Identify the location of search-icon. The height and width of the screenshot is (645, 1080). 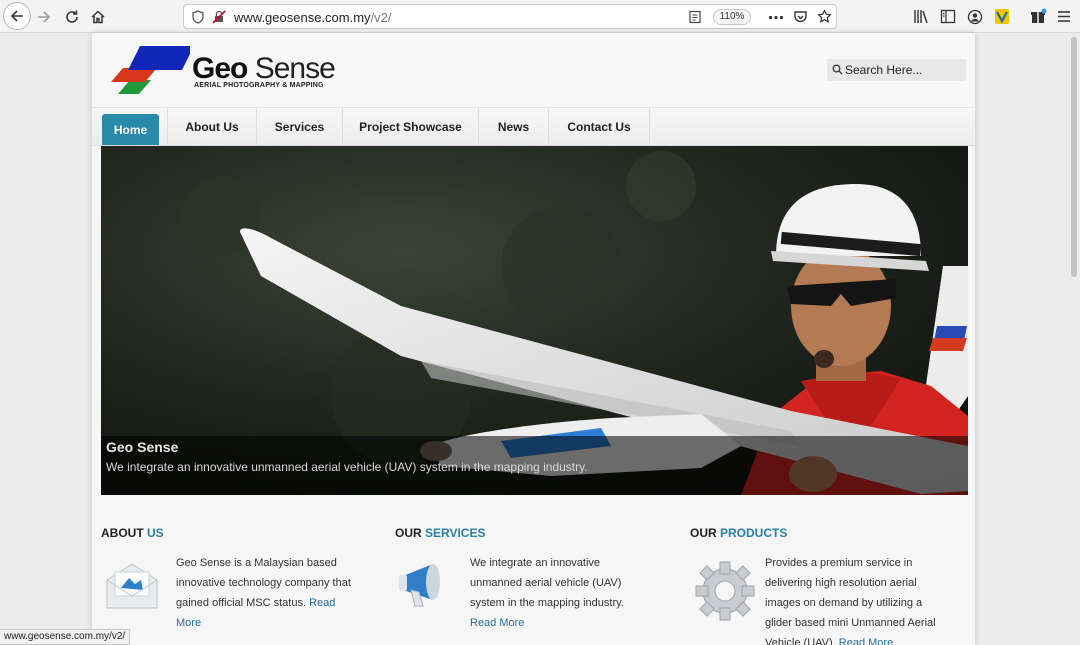
(837, 69).